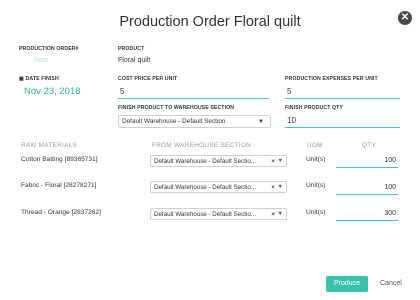 The width and height of the screenshot is (420, 300). Describe the element at coordinates (342, 121) in the screenshot. I see `finish-qty-input` at that location.